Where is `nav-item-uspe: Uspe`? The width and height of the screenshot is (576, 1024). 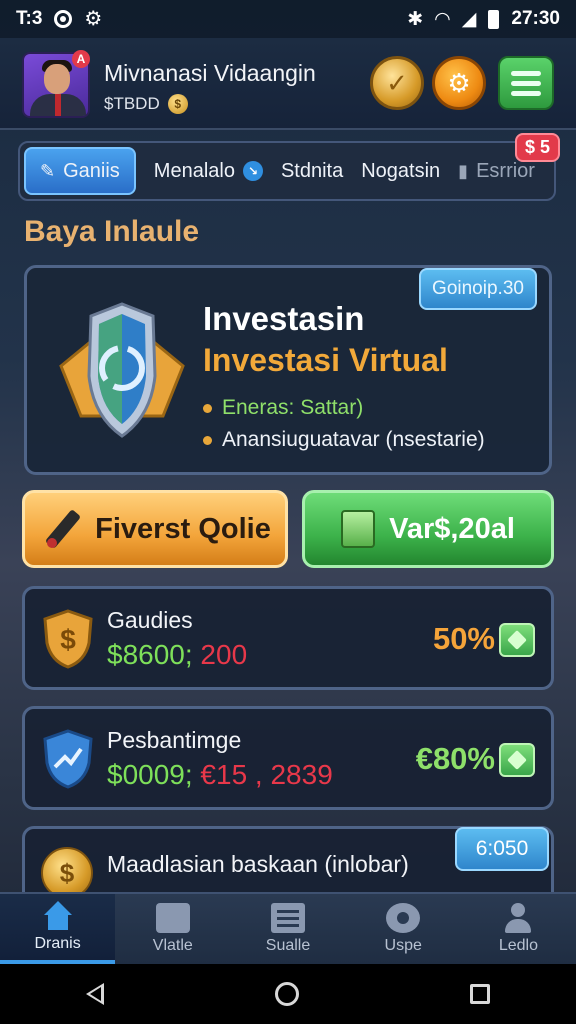 nav-item-uspe: Uspe is located at coordinates (403, 929).